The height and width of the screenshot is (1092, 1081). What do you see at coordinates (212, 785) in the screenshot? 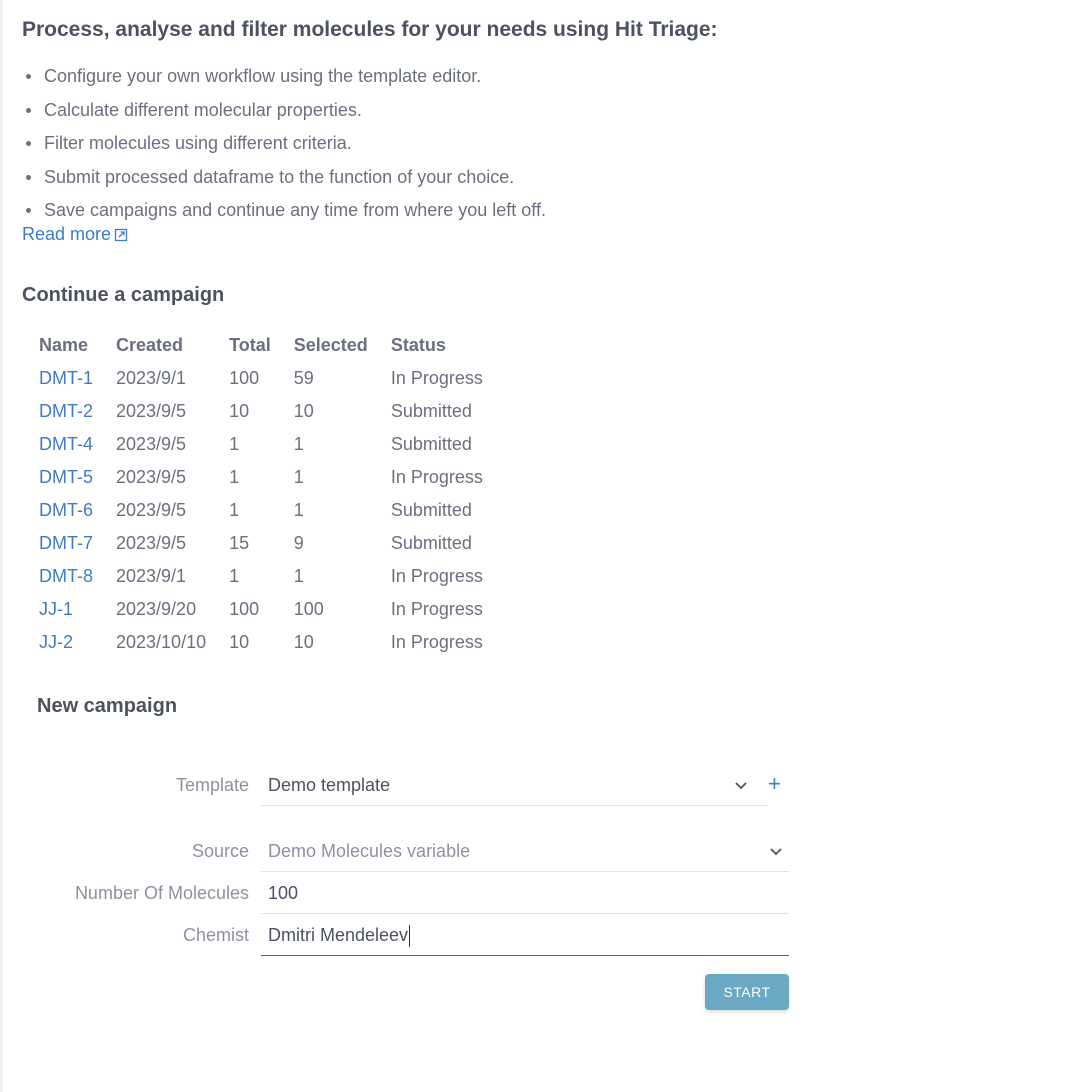
I see `template-label: Template` at bounding box center [212, 785].